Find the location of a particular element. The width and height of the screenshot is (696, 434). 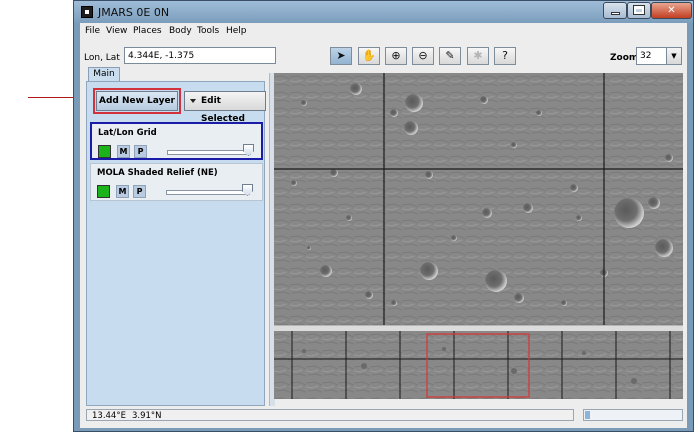

status-lon: 13.44°E is located at coordinates (109, 416).